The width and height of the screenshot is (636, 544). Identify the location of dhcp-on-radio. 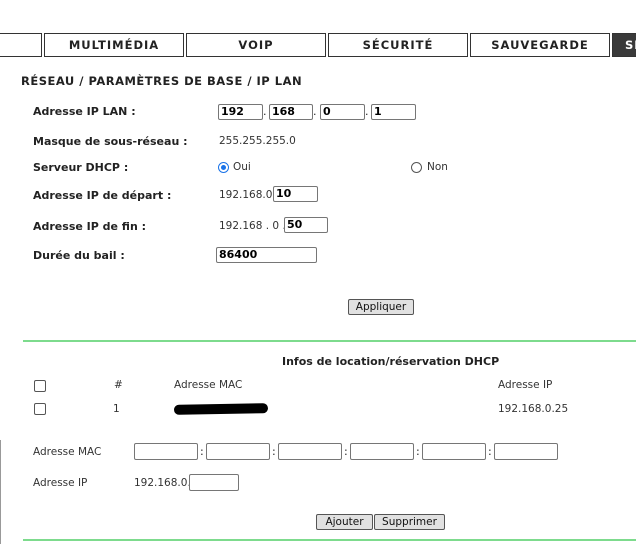
(223, 167).